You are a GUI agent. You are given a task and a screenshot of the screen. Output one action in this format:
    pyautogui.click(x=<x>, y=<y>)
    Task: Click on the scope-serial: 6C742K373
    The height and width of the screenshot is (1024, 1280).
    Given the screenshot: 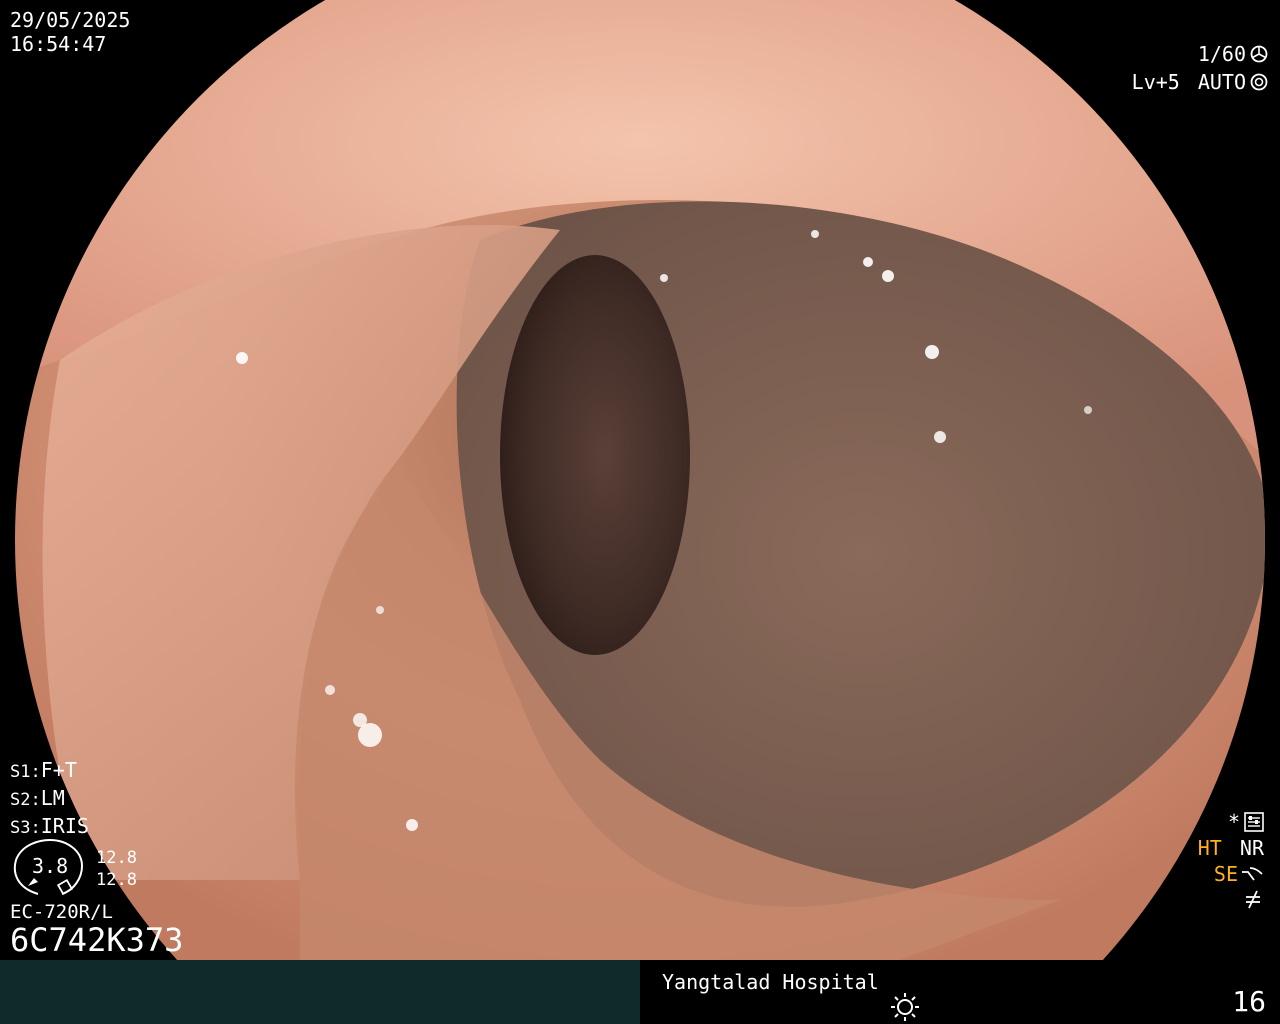 What is the action you would take?
    pyautogui.click(x=97, y=940)
    